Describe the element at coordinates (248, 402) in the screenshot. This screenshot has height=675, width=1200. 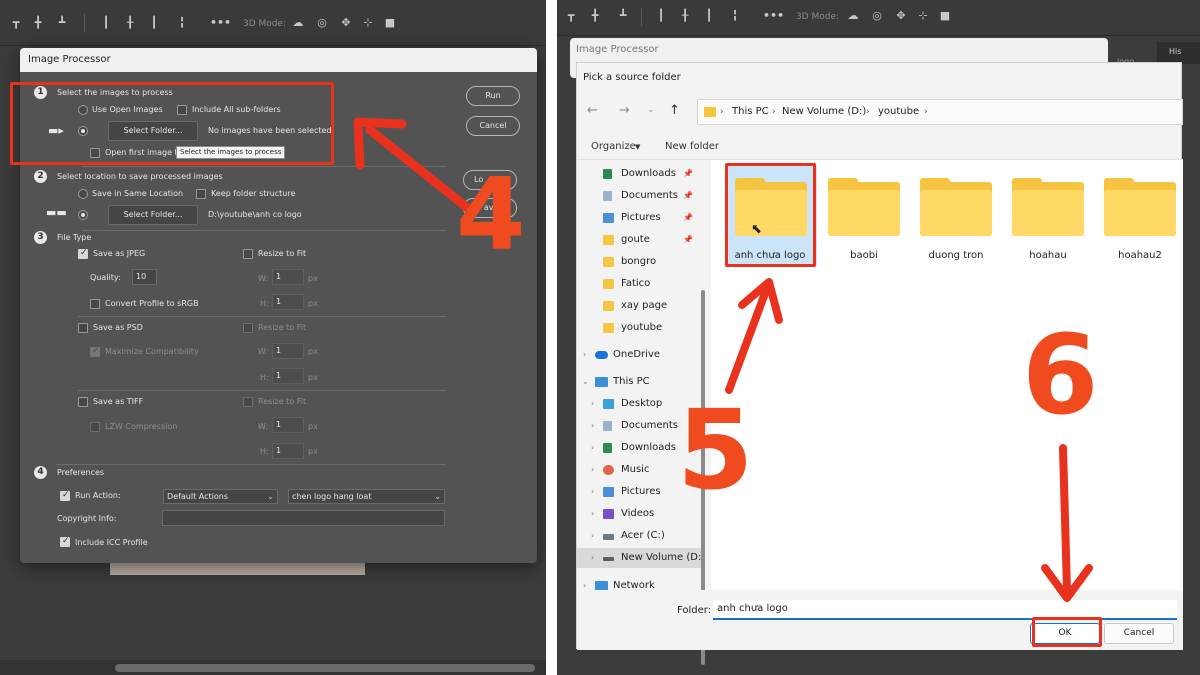
I see `tiff-resize-checkbox` at that location.